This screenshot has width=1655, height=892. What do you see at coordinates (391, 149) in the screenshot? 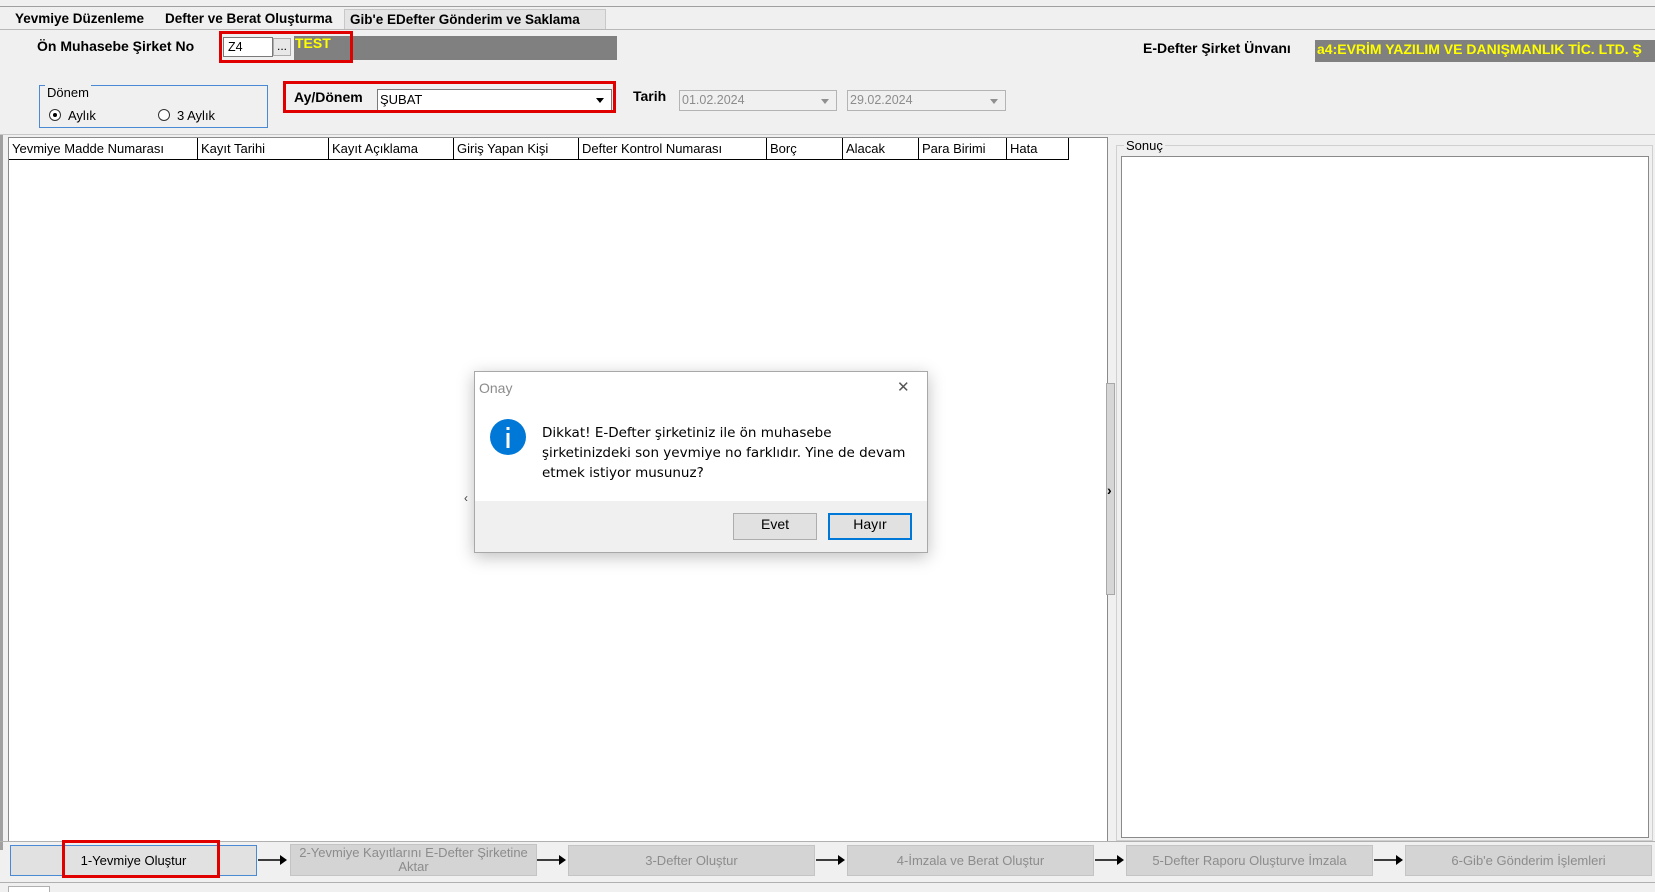
I see `grid-col-header: Kayıt Açıklama` at bounding box center [391, 149].